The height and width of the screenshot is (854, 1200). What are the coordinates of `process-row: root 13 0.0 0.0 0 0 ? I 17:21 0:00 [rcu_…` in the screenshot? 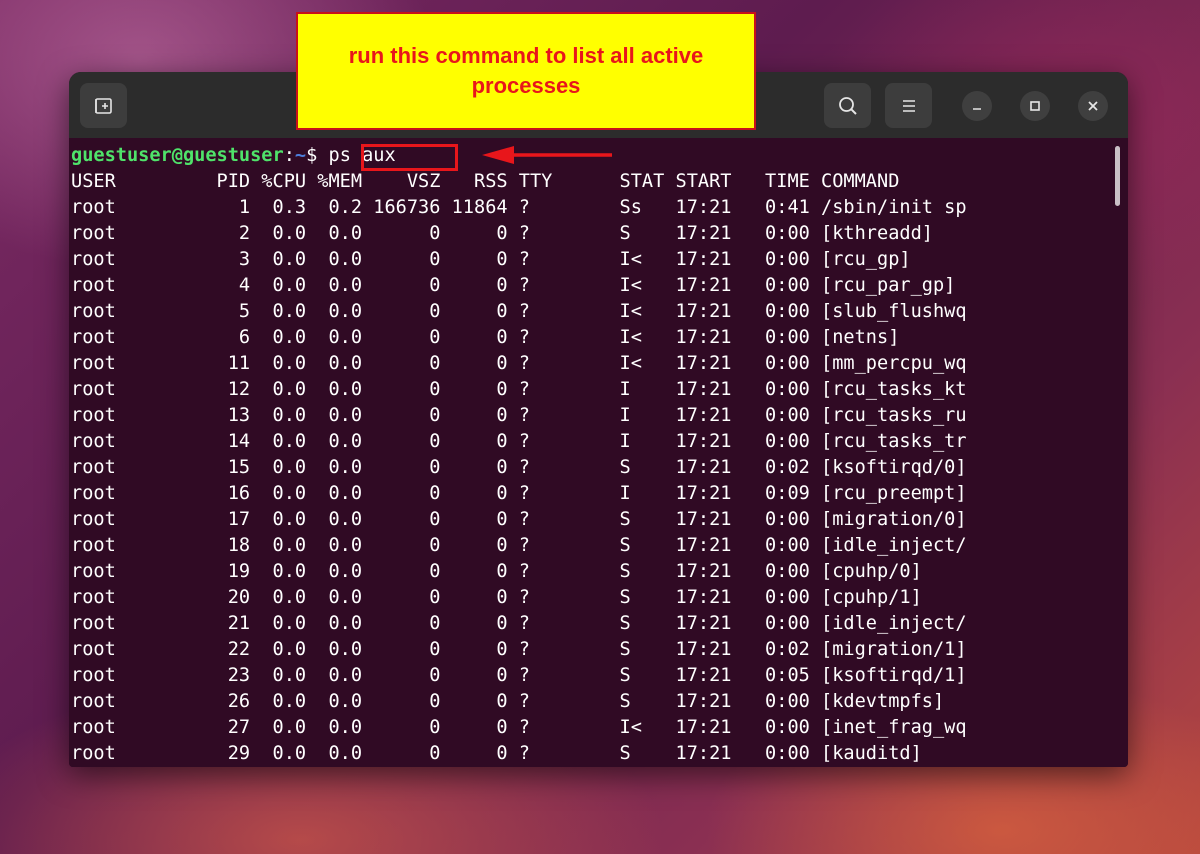 It's located at (519, 415).